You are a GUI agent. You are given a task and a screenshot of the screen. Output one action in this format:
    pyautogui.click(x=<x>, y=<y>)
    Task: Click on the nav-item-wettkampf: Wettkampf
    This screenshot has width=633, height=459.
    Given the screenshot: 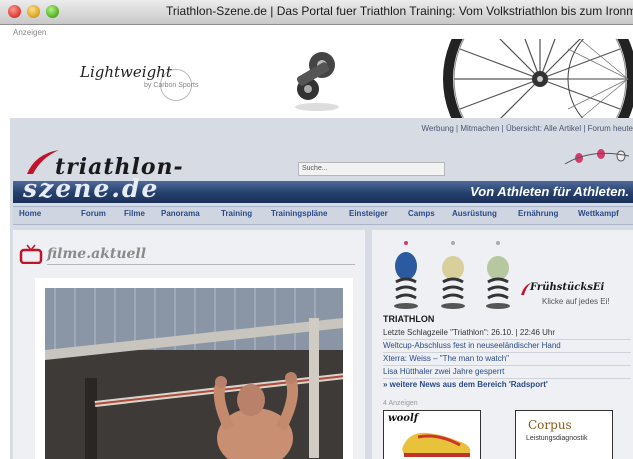 What is the action you would take?
    pyautogui.click(x=598, y=213)
    